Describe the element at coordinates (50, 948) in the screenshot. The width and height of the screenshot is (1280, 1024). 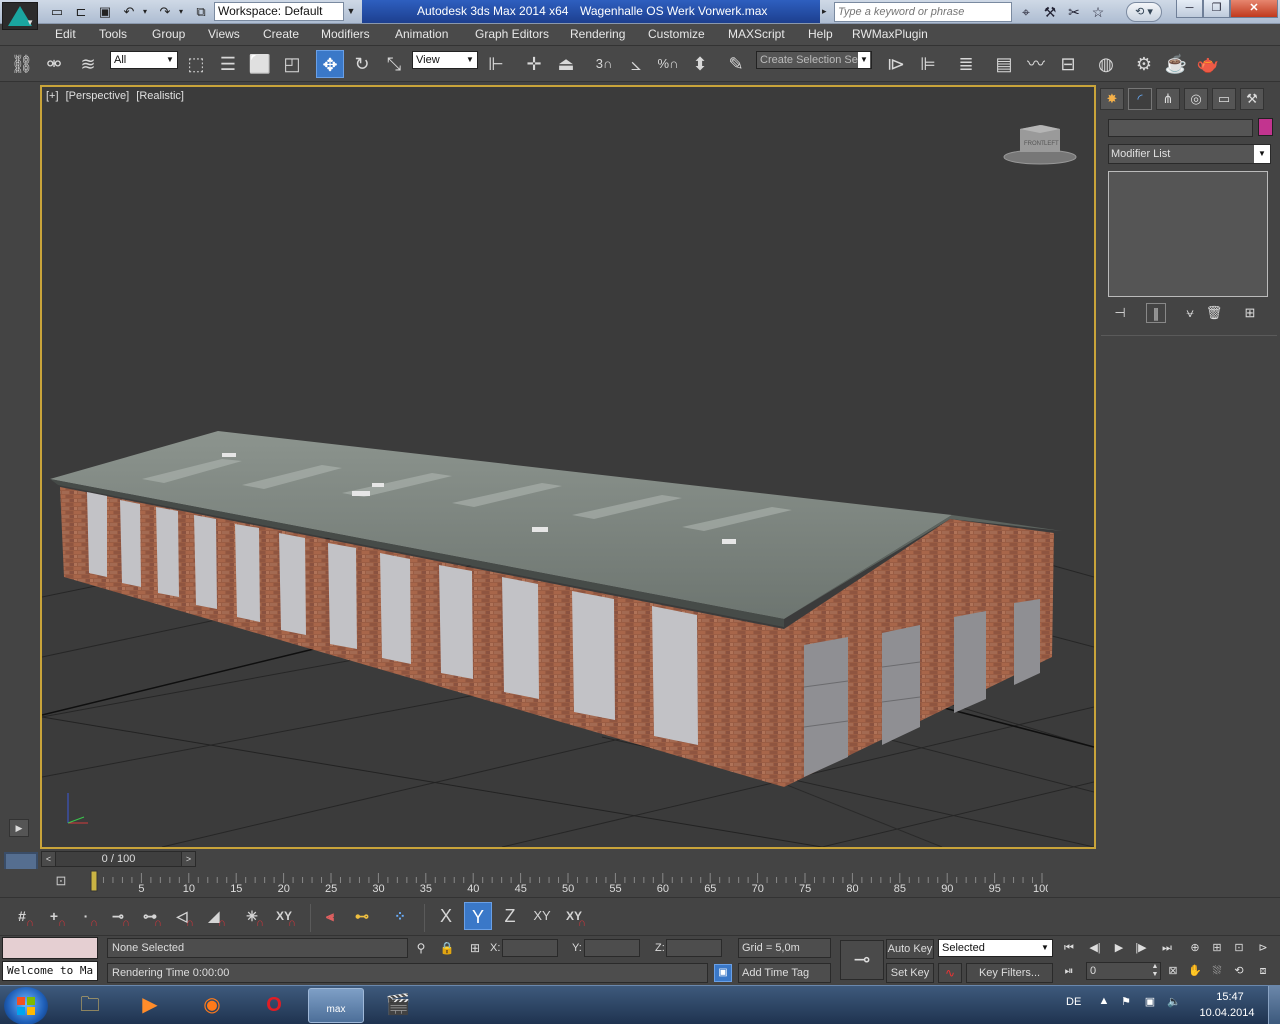
I see `maxscript-listener-output` at that location.